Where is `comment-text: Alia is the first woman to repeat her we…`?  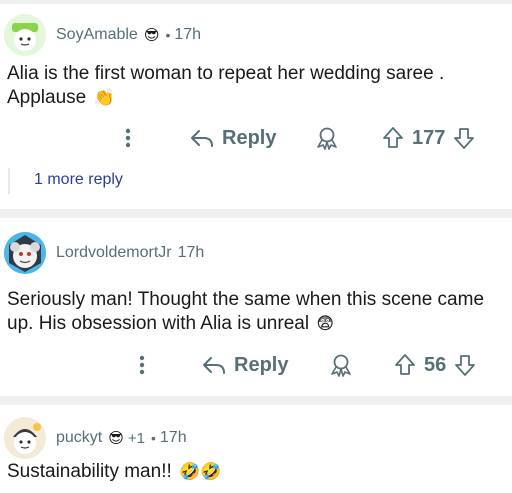
comment-text: Alia is the first woman to repeat her we… is located at coordinates (226, 85).